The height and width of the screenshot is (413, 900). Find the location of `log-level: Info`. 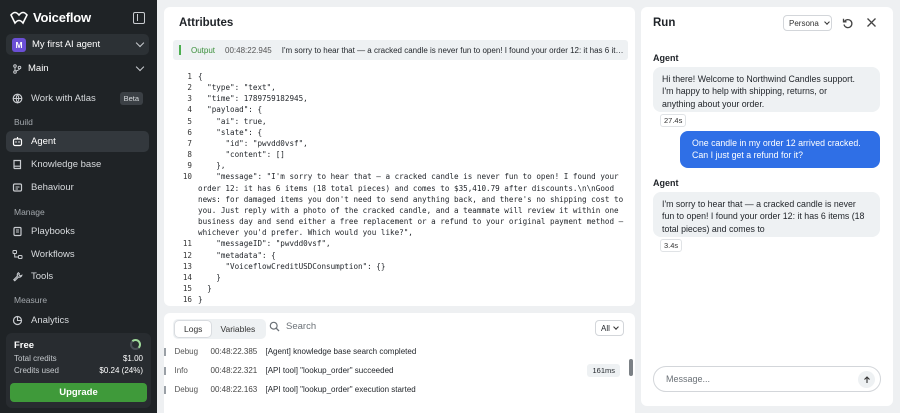

log-level: Info is located at coordinates (181, 370).